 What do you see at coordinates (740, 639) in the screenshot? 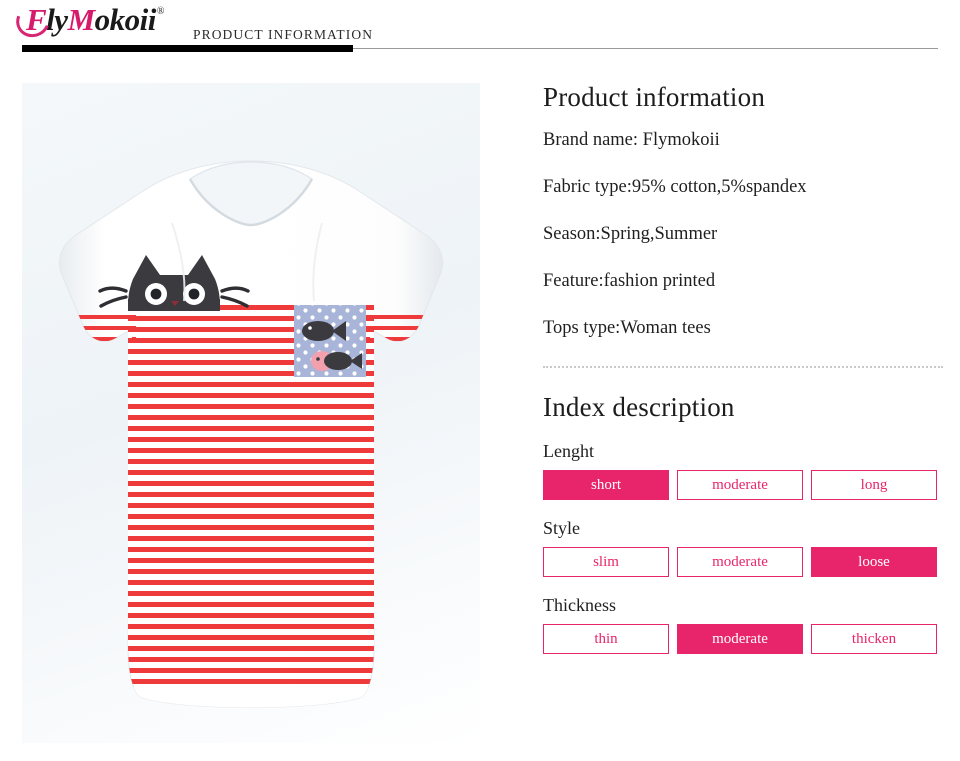
I see `chip-thickness-moderate: moderate` at bounding box center [740, 639].